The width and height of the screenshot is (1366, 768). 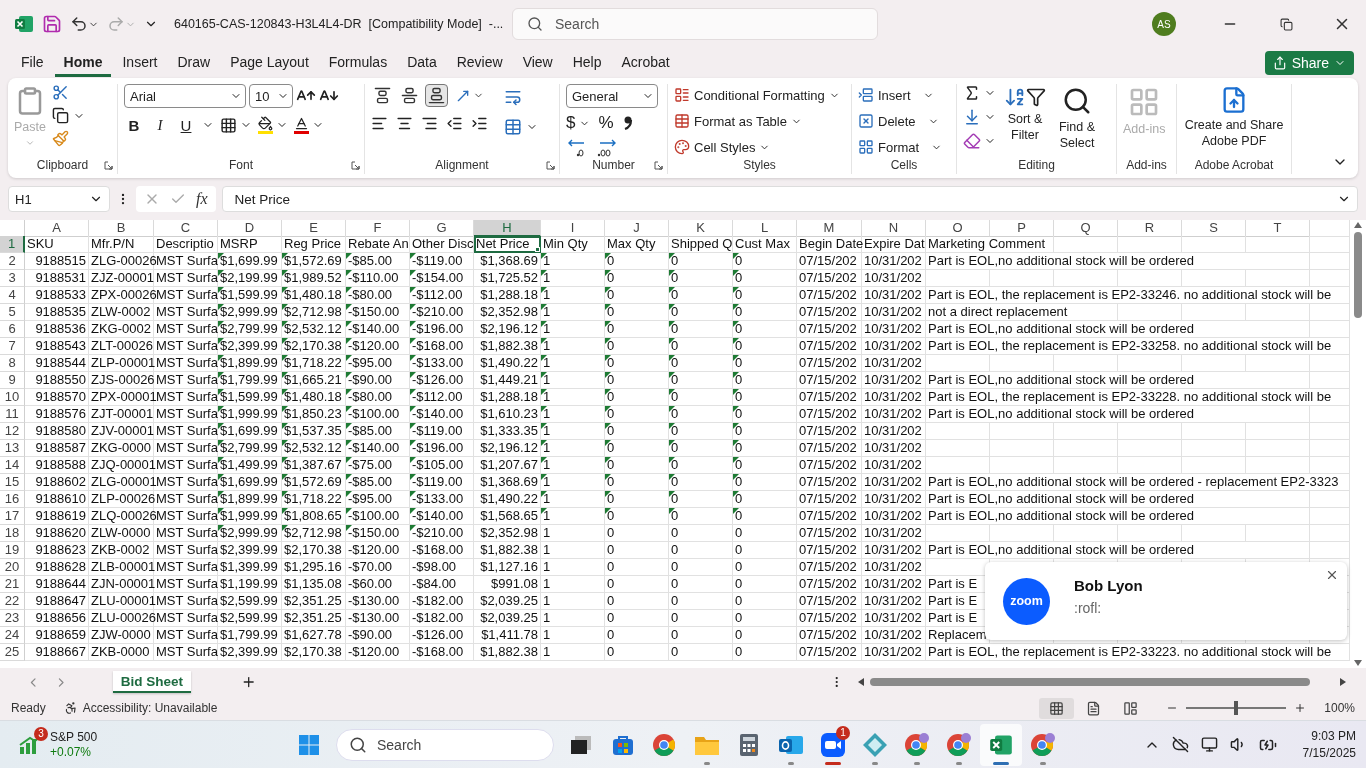 What do you see at coordinates (314, 397) in the screenshot?
I see `table-cell: $1,480.18` at bounding box center [314, 397].